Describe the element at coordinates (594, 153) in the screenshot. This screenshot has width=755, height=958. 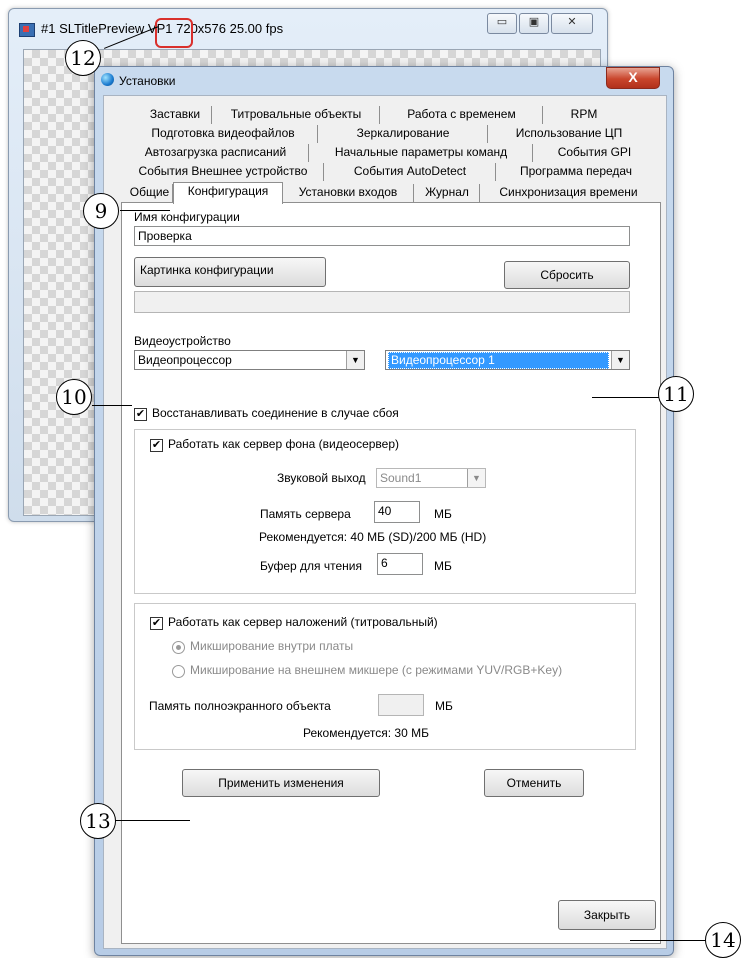
I see `tab-gpi-events: События GPI` at that location.